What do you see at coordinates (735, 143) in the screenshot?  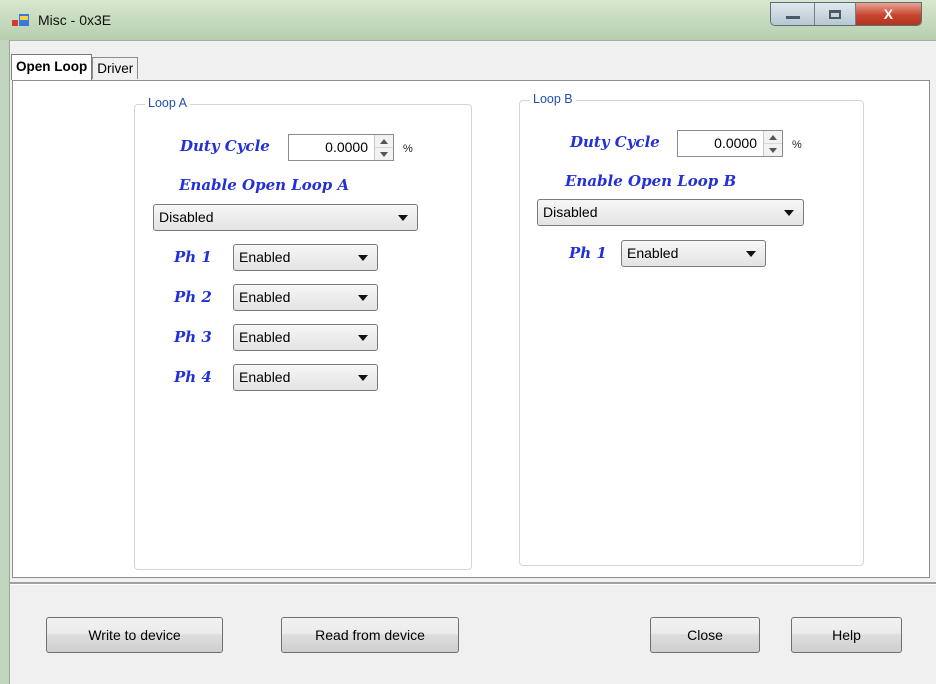 I see `duty-cycle-b-value: 0.0000` at bounding box center [735, 143].